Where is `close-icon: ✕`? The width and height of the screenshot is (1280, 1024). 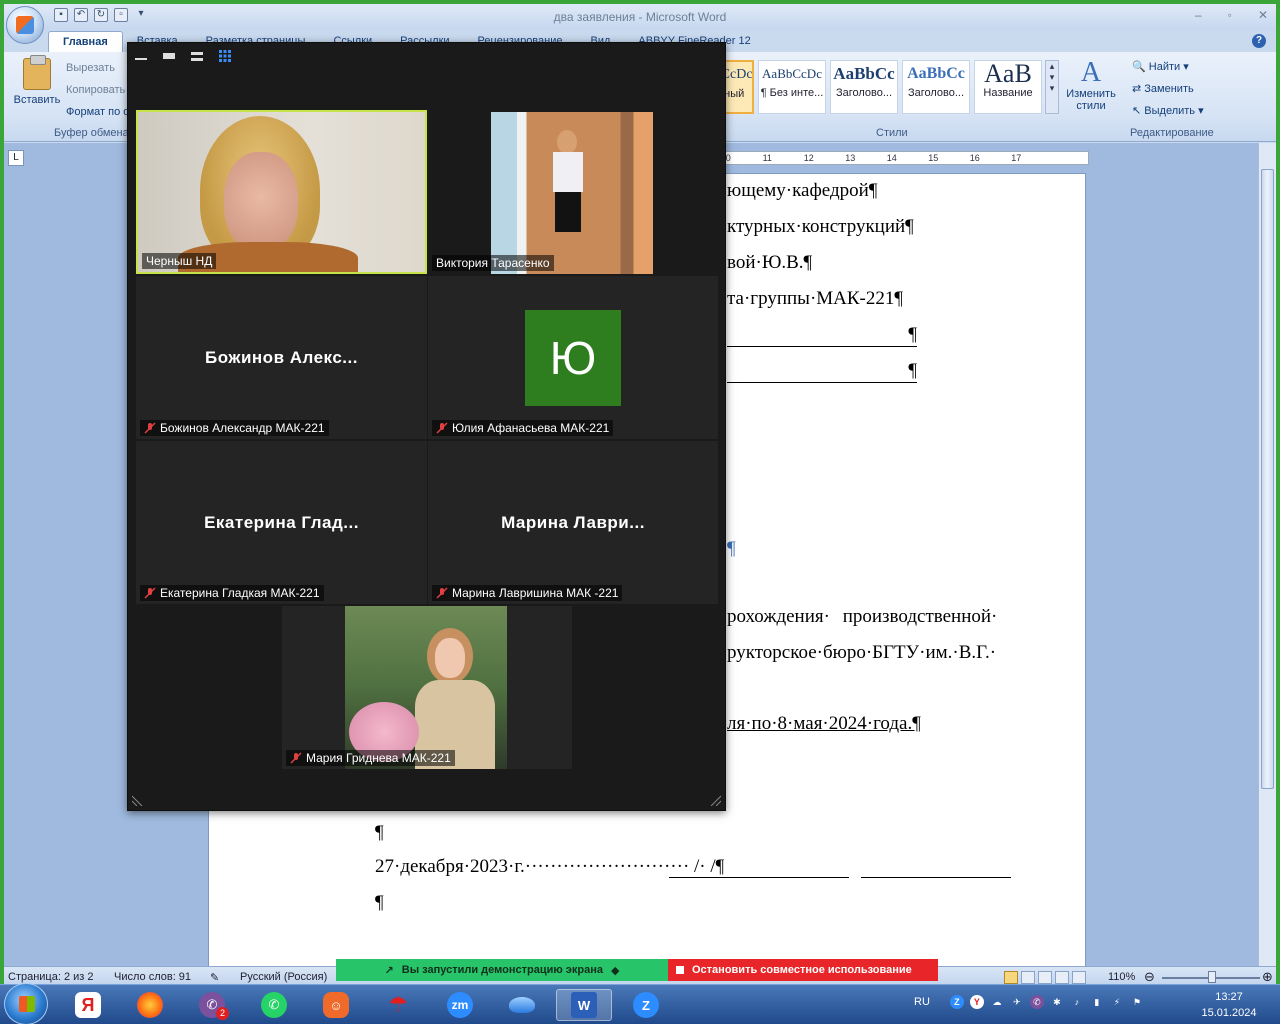 close-icon: ✕ is located at coordinates (1263, 15).